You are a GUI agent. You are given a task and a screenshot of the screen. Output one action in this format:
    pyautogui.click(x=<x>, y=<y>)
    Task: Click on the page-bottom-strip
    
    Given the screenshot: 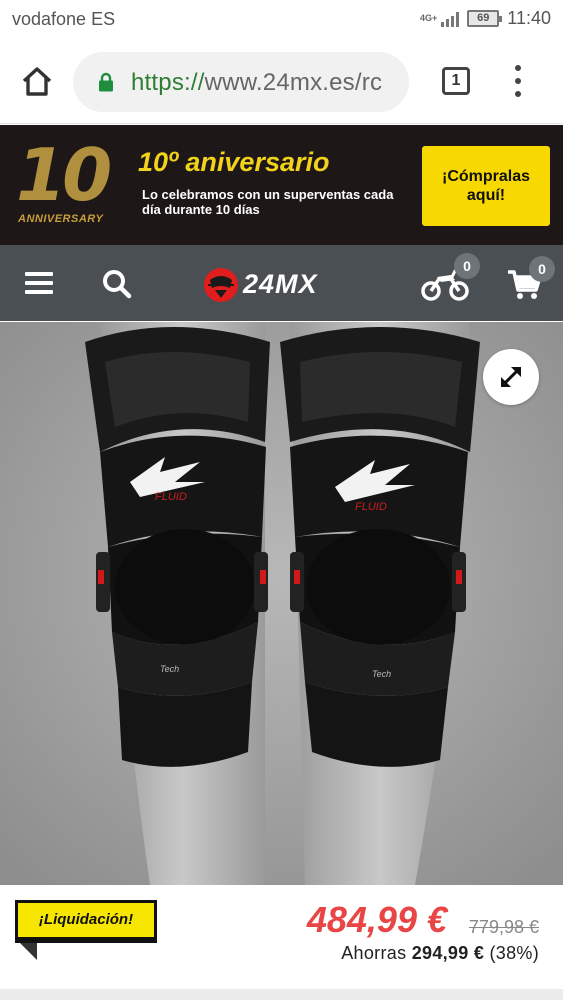 What is the action you would take?
    pyautogui.click(x=281, y=994)
    